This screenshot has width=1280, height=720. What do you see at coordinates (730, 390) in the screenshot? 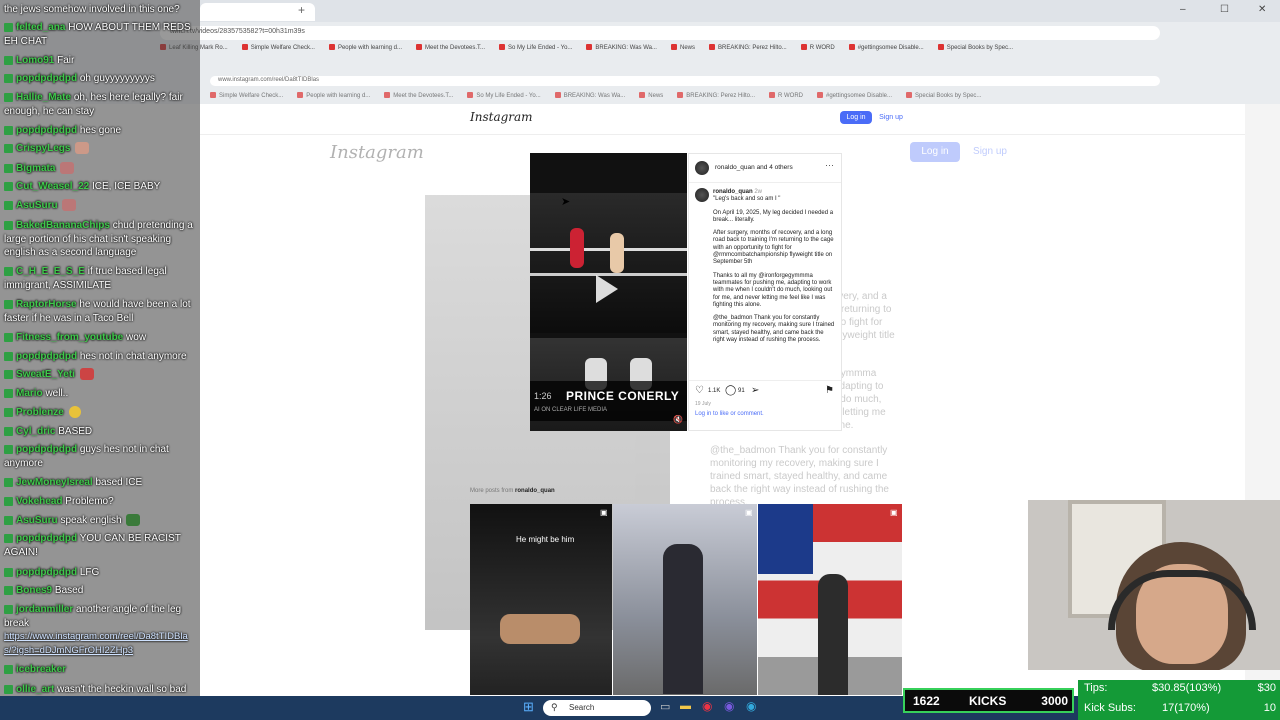
I see `comment-icon: ◯` at bounding box center [730, 390].